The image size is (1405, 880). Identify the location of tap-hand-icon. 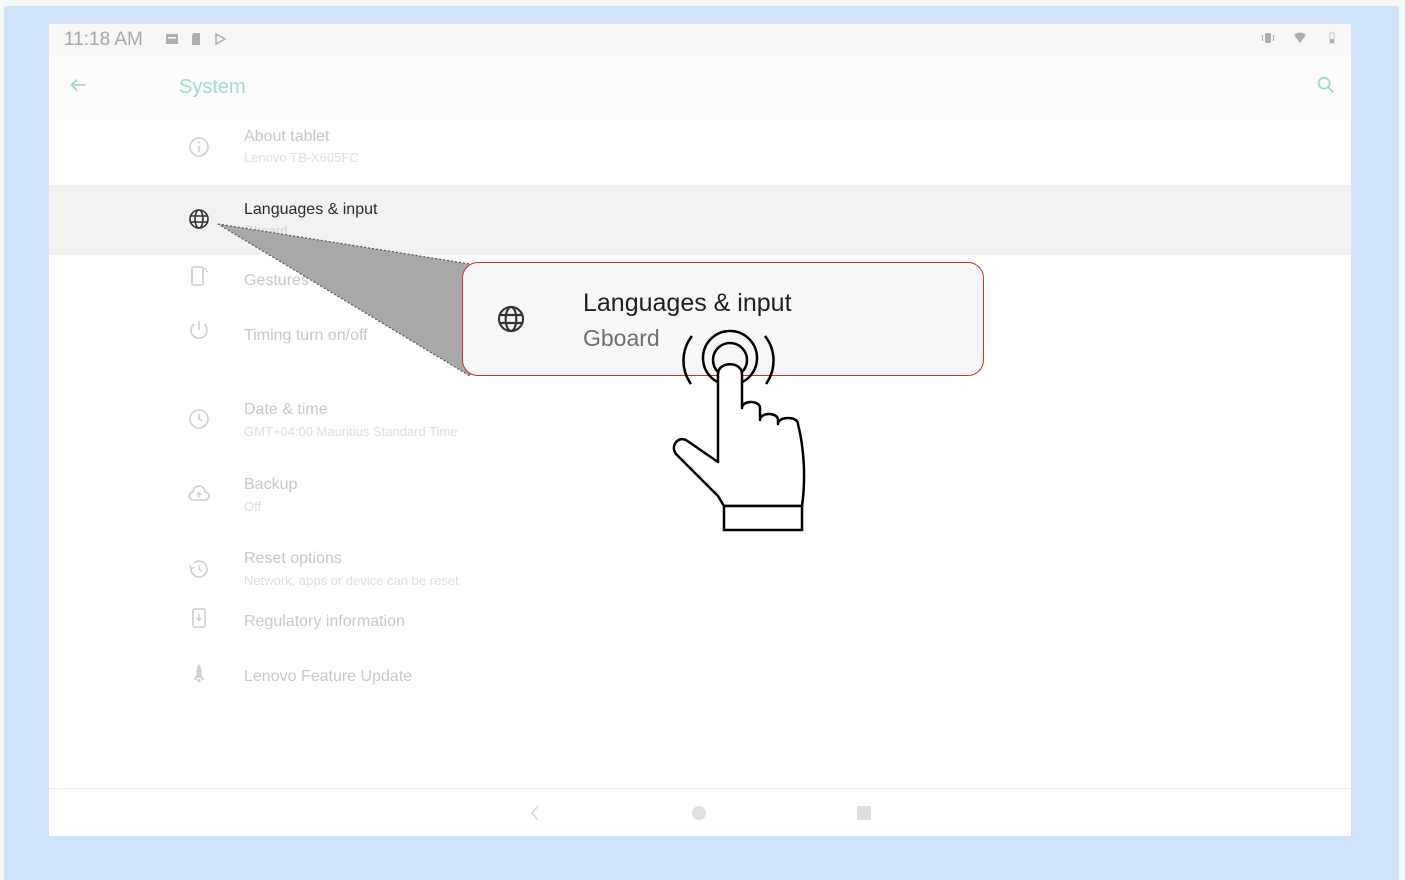
(739, 430).